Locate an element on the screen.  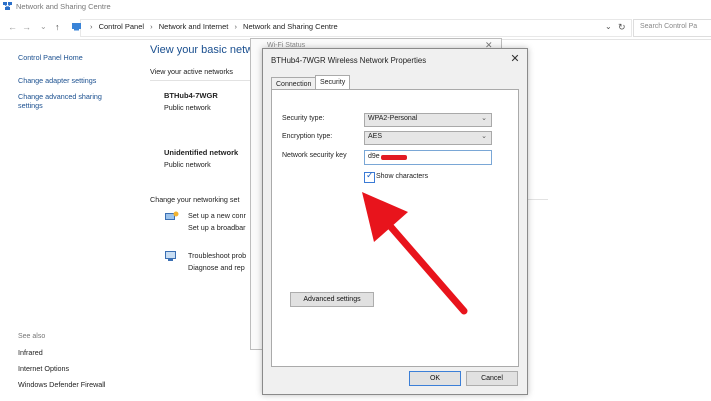
up-arrow-icon: ↑ is located at coordinates (57, 27).